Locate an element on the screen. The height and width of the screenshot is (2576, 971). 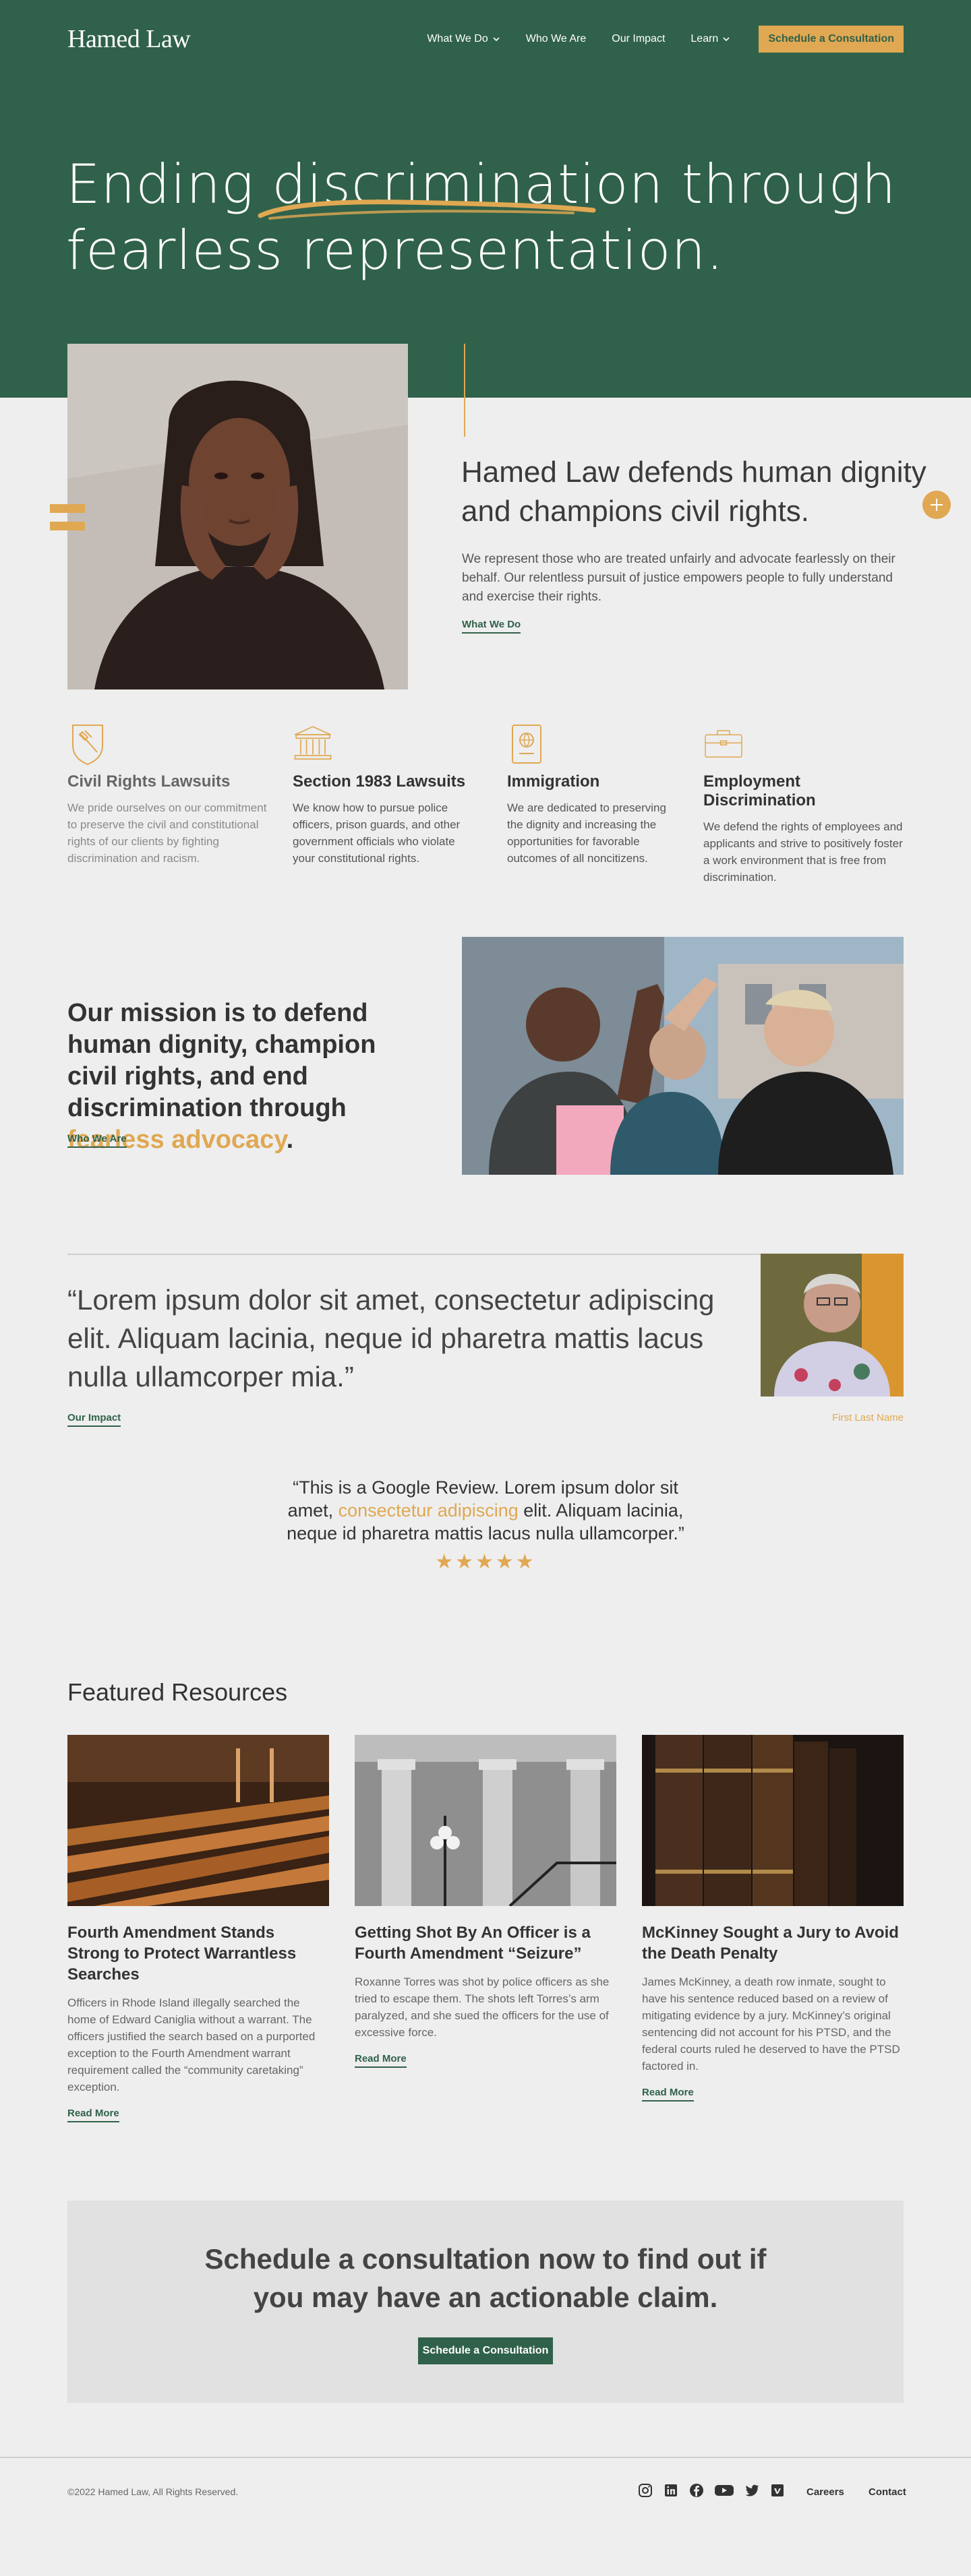
portrait-photo is located at coordinates (238, 517).